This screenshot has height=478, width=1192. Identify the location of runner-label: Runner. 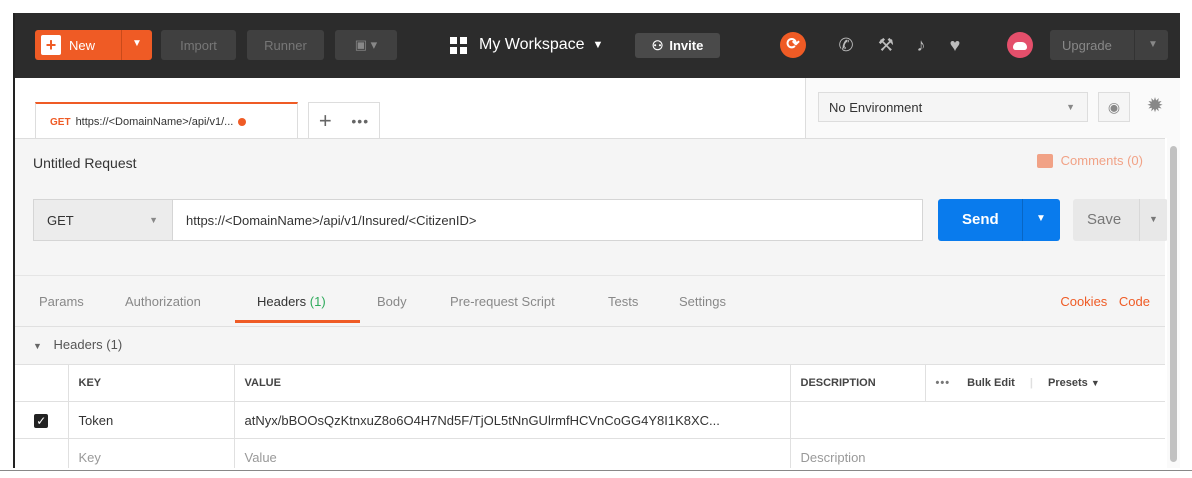
(285, 45).